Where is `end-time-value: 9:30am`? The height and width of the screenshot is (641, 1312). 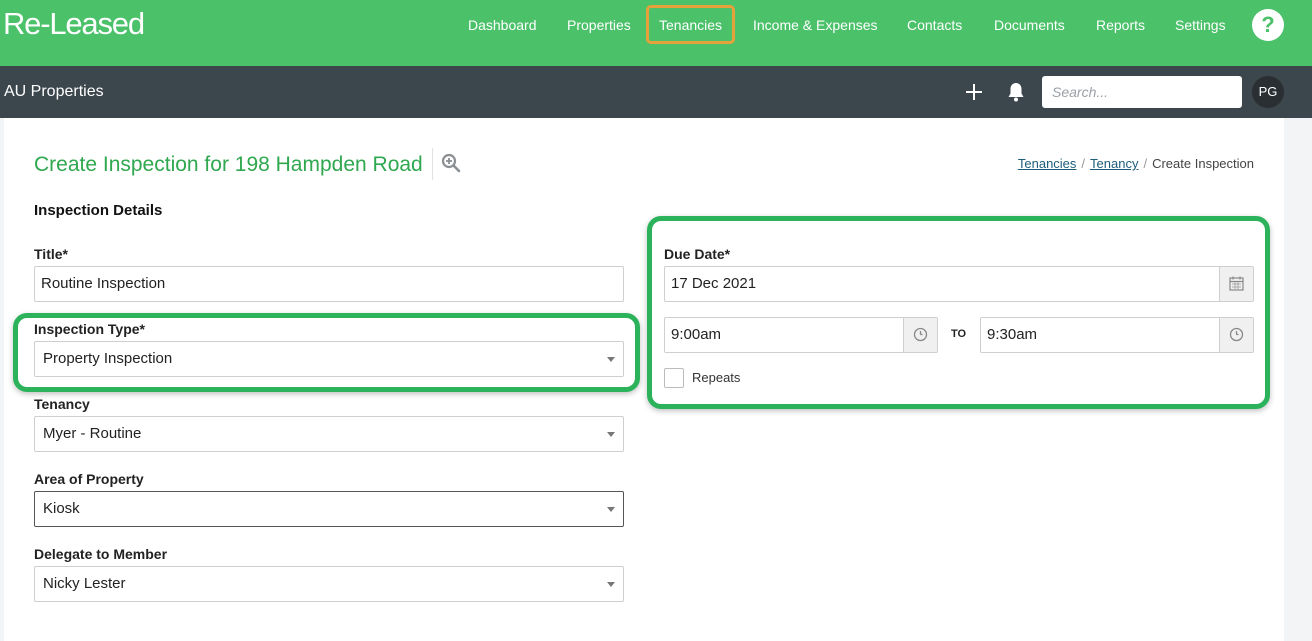
end-time-value: 9:30am is located at coordinates (1012, 334).